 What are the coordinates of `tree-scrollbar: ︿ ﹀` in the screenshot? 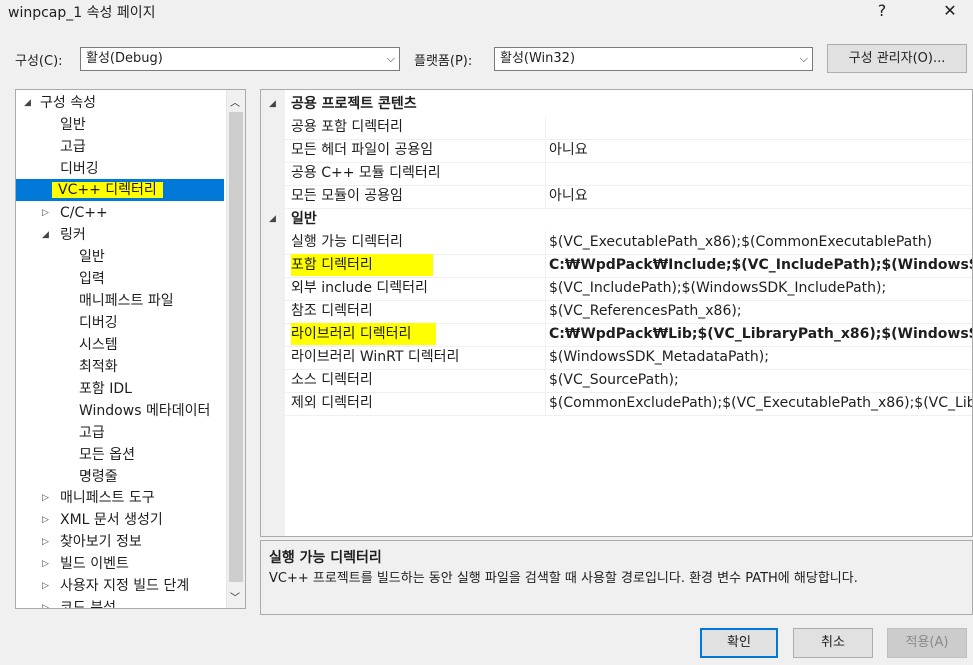 It's located at (235, 349).